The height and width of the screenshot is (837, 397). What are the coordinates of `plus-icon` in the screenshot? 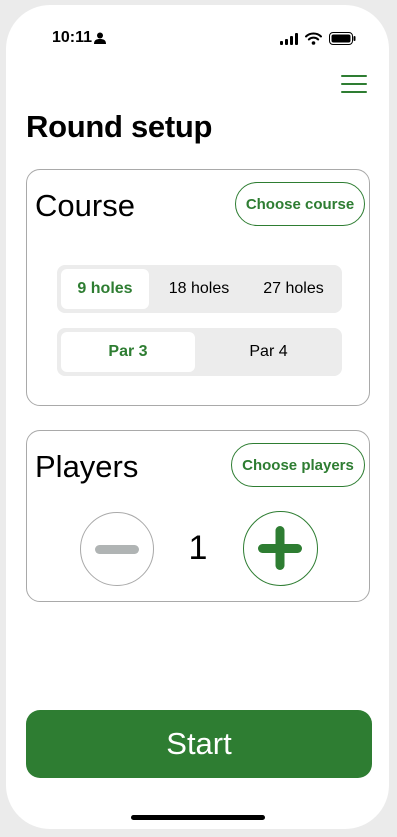 It's located at (280, 548).